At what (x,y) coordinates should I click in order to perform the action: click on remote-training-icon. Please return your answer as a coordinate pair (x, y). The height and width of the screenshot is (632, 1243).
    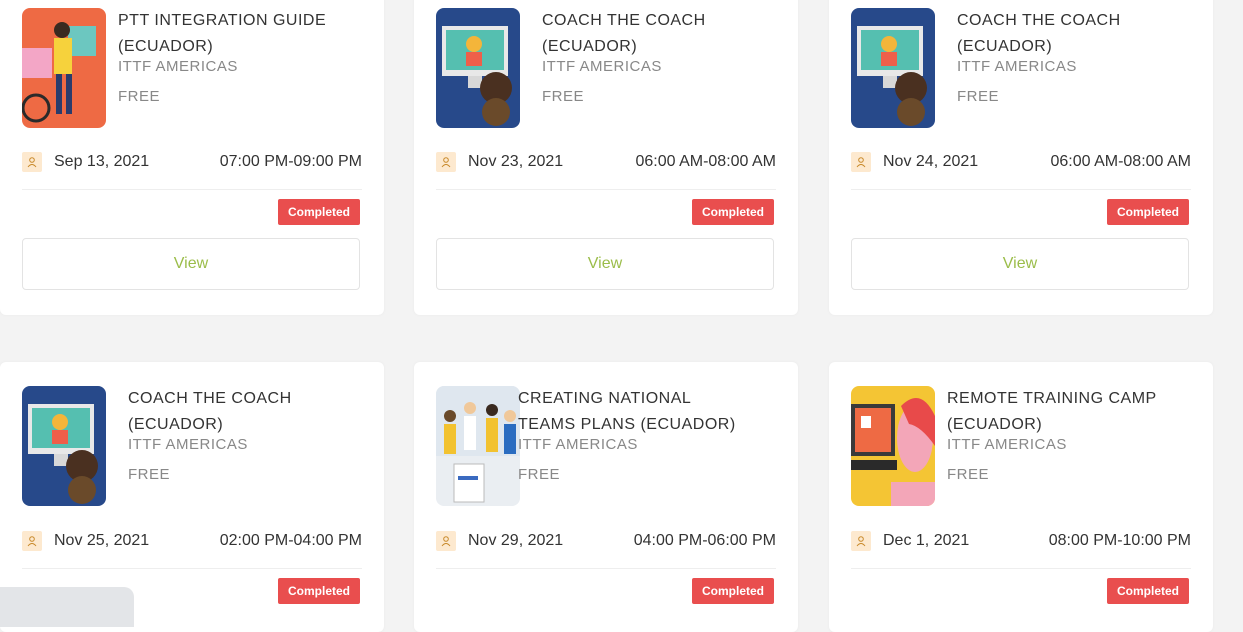
    Looking at the image, I should click on (893, 446).